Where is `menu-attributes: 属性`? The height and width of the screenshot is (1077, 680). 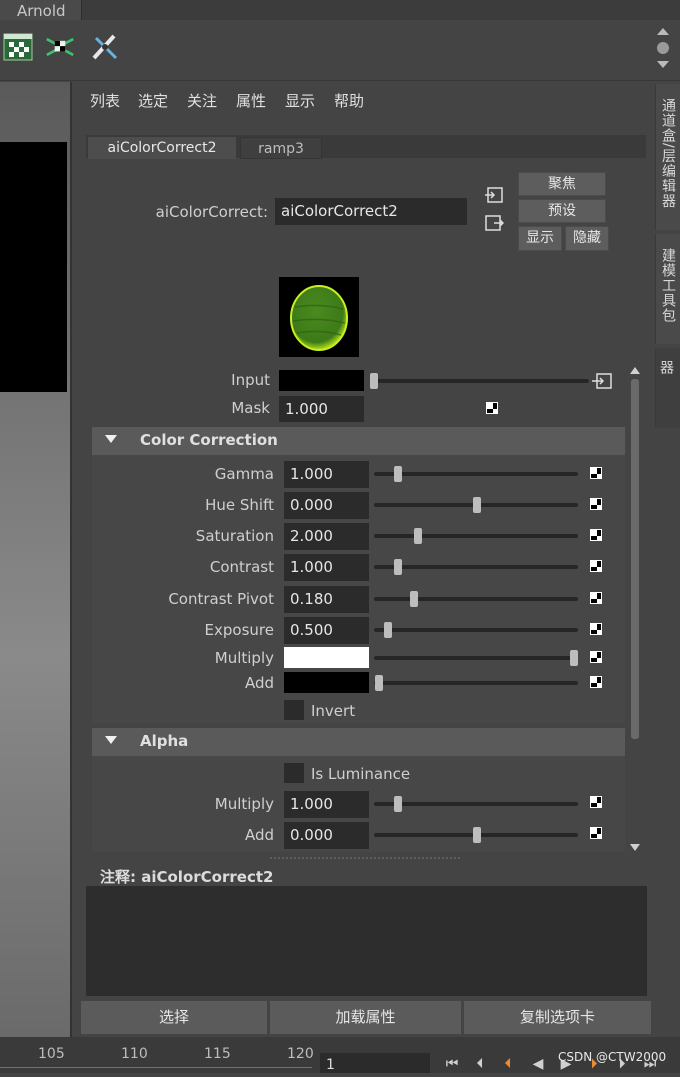
menu-attributes: 属性 is located at coordinates (251, 100).